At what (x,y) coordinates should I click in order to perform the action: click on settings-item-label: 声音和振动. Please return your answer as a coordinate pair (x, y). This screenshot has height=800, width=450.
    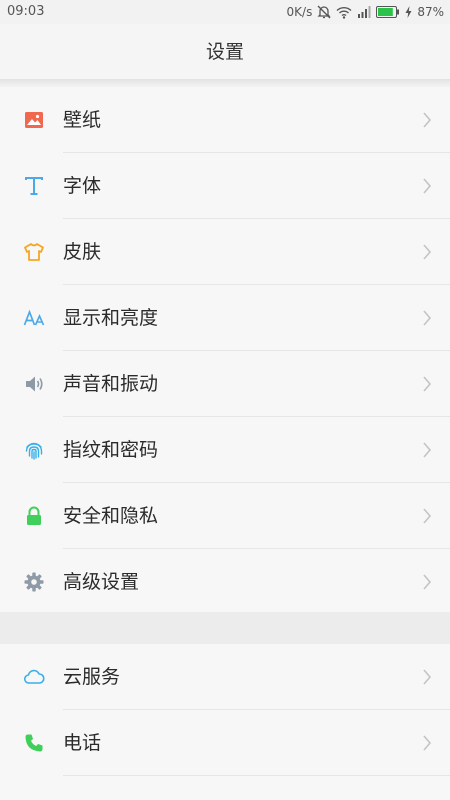
    Looking at the image, I should click on (111, 384).